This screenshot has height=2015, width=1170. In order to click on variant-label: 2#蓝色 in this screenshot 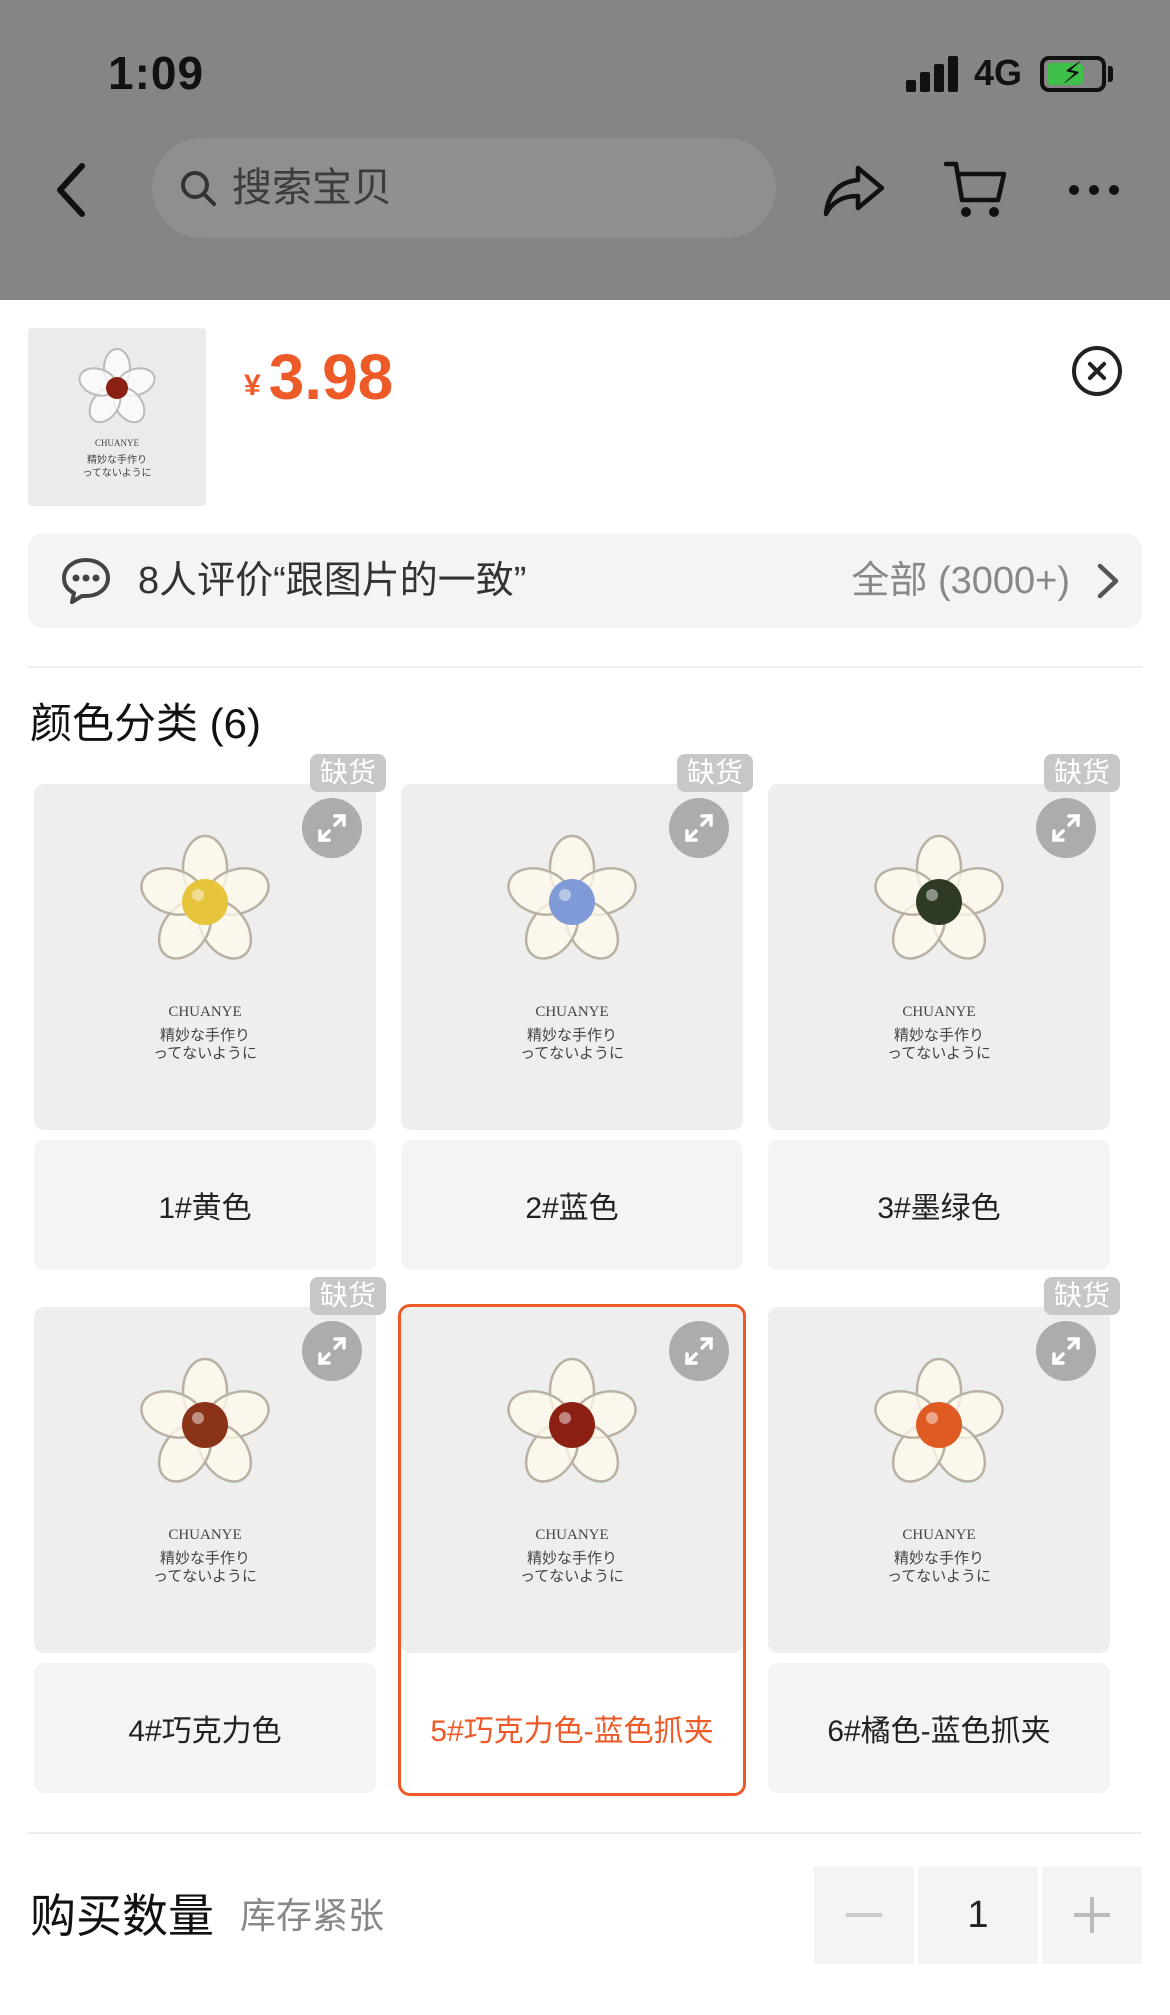, I will do `click(572, 1205)`.